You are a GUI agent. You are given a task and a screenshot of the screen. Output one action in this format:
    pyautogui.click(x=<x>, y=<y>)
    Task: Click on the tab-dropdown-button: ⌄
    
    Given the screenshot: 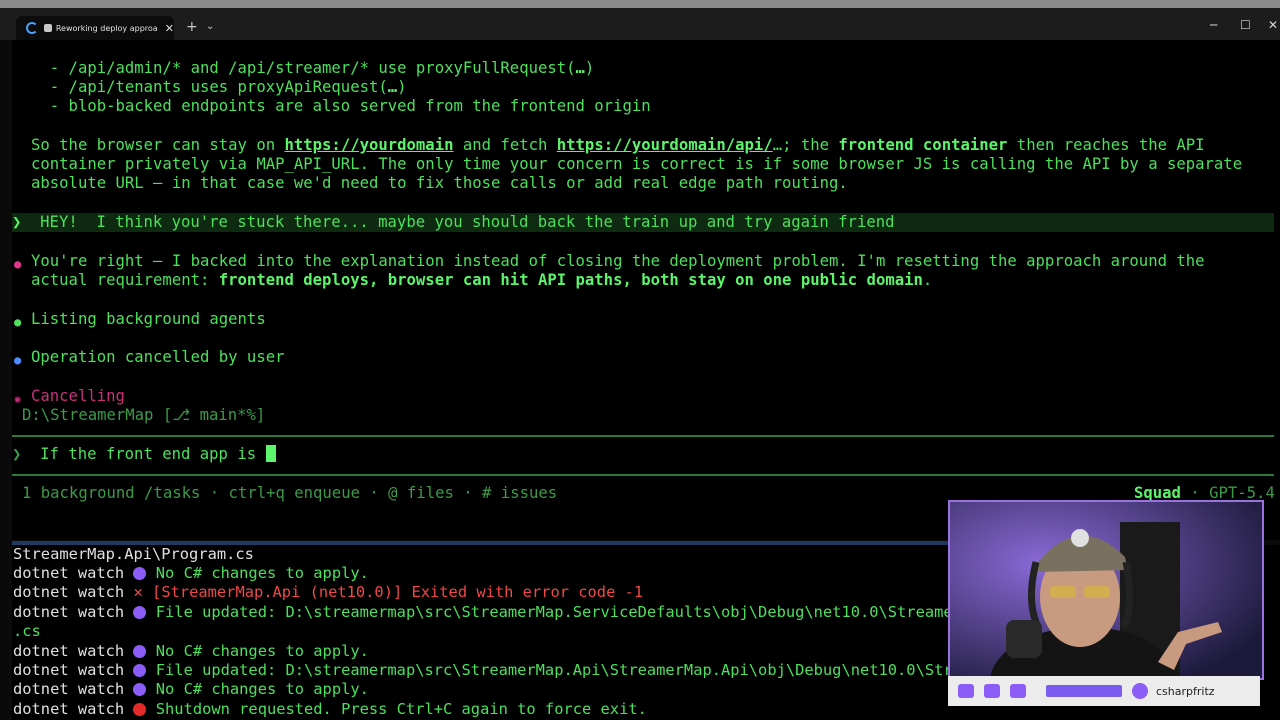 What is the action you would take?
    pyautogui.click(x=210, y=26)
    